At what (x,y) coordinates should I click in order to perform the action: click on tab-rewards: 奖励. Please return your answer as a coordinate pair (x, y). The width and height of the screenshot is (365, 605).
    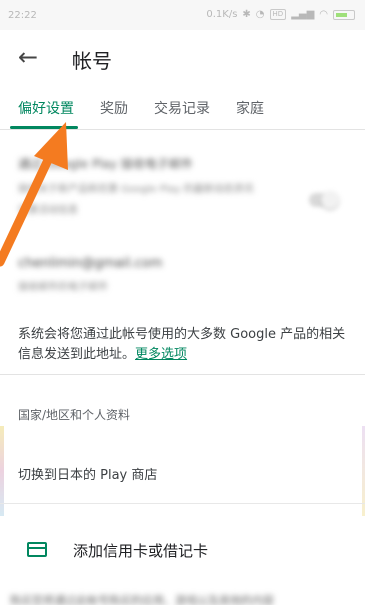
    Looking at the image, I should click on (114, 108).